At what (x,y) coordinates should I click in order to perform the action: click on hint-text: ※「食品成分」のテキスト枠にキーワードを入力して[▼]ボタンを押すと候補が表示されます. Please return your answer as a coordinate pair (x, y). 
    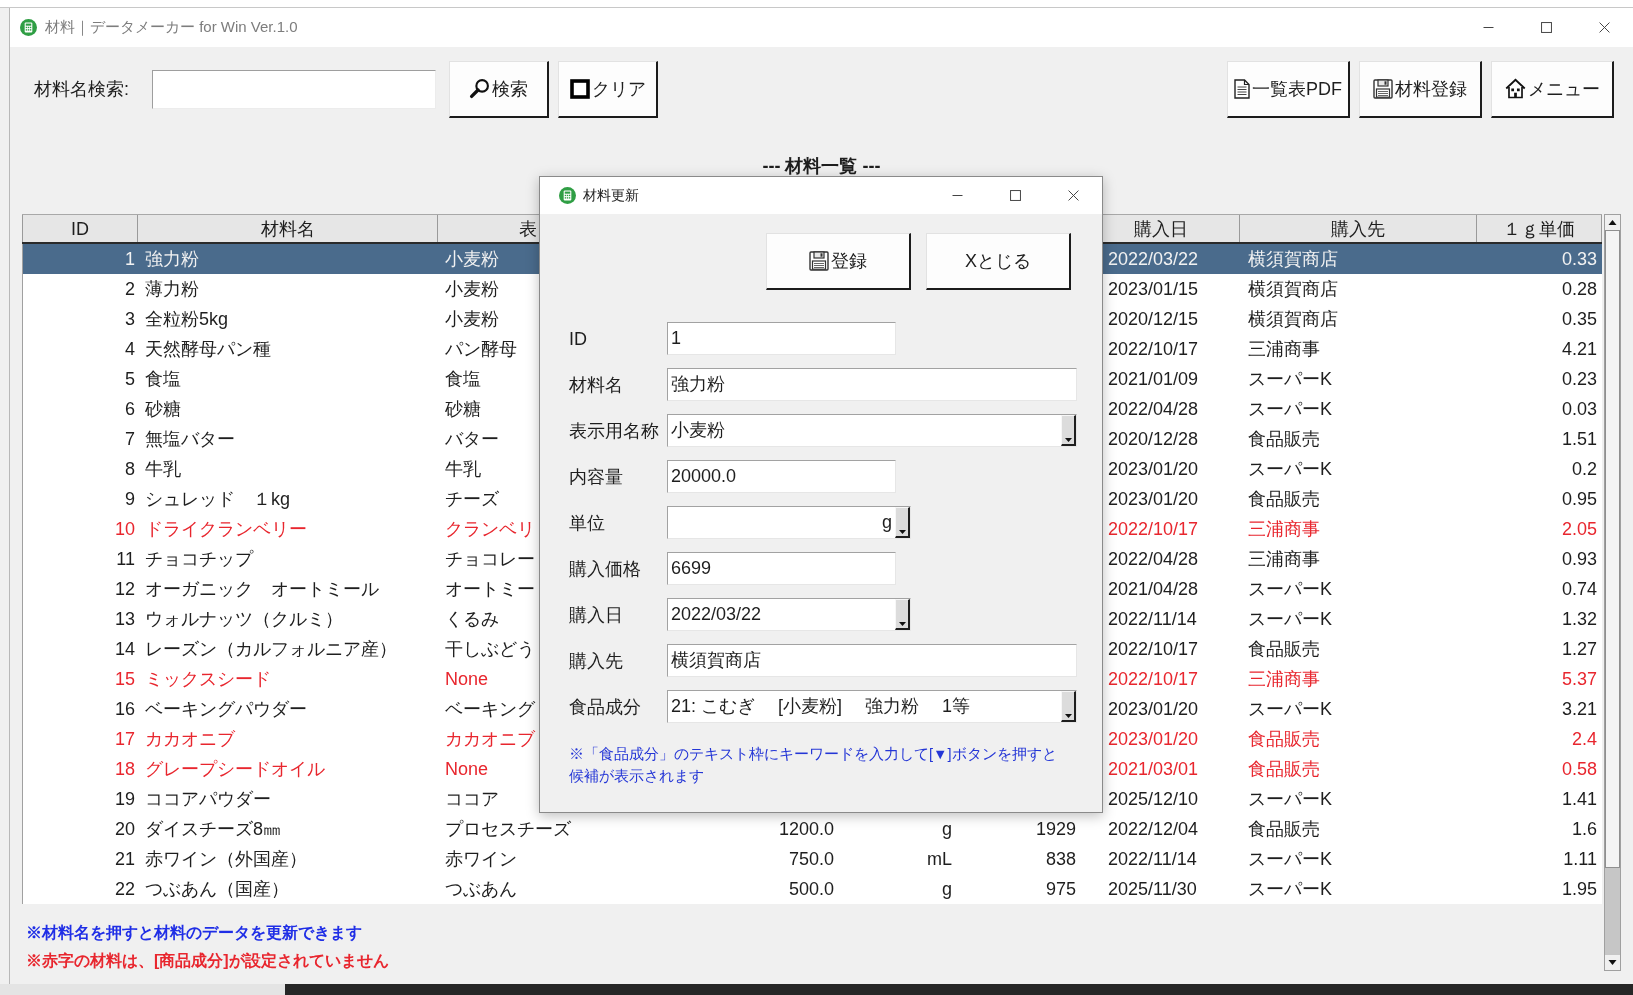
    Looking at the image, I should click on (813, 765).